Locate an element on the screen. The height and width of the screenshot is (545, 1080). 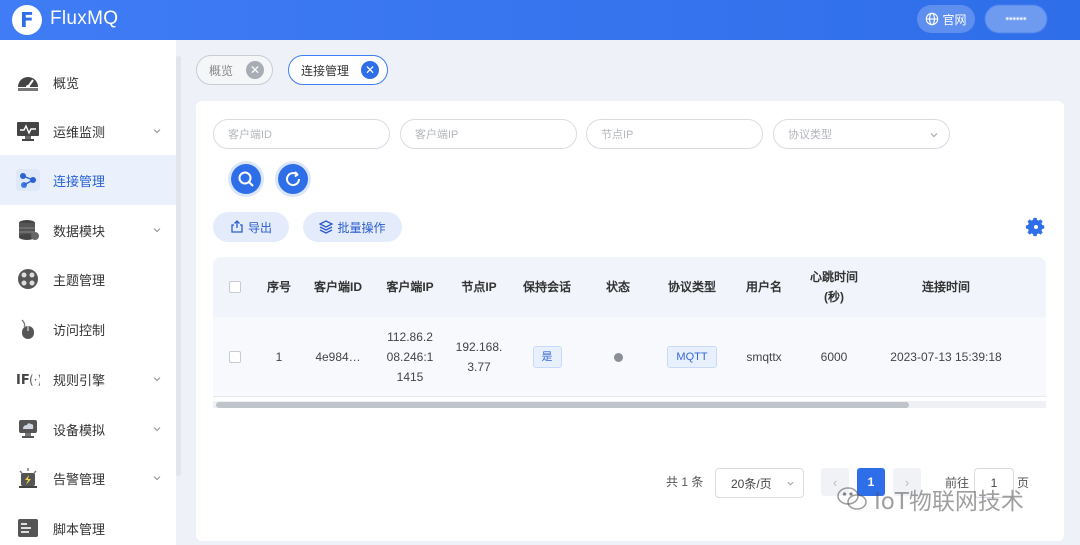
next-page-button: › is located at coordinates (907, 482).